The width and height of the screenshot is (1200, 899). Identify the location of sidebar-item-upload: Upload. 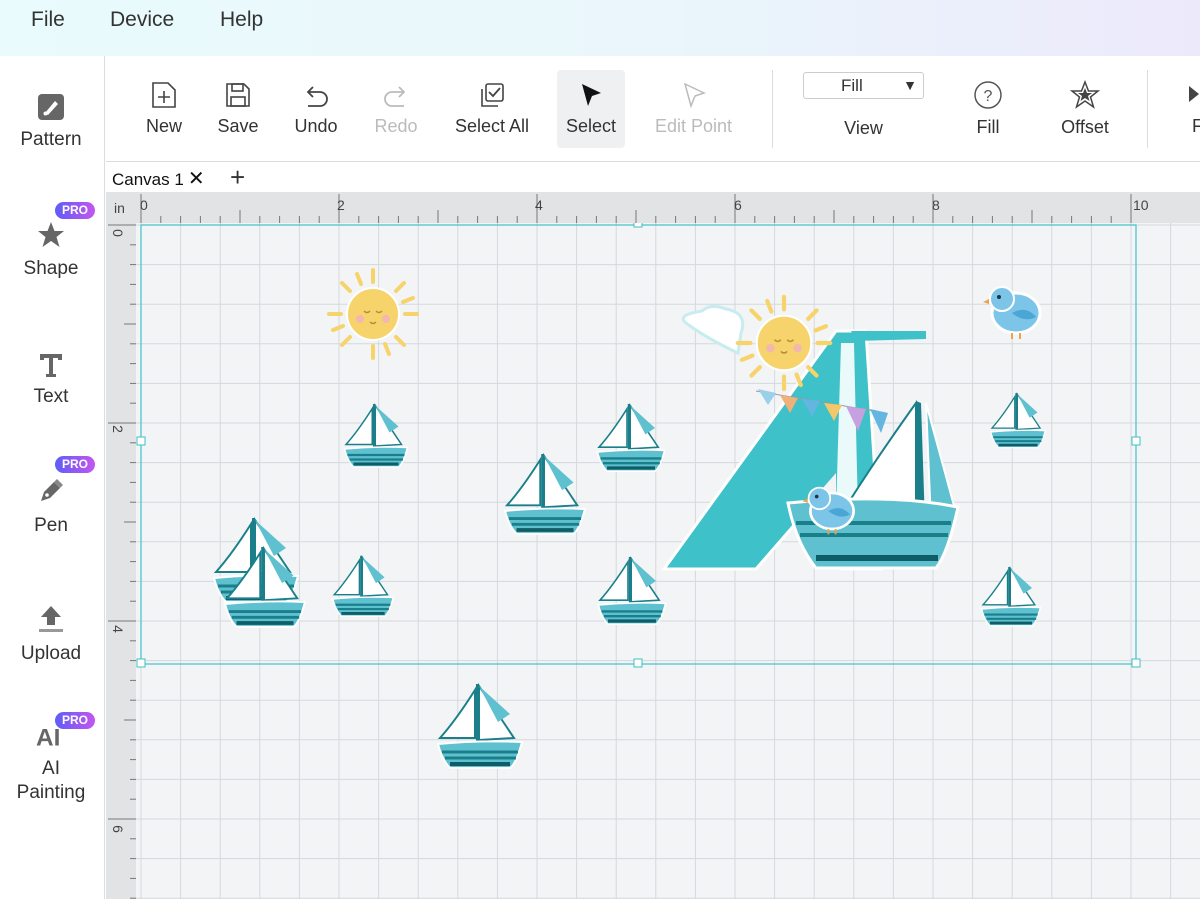
(52, 651).